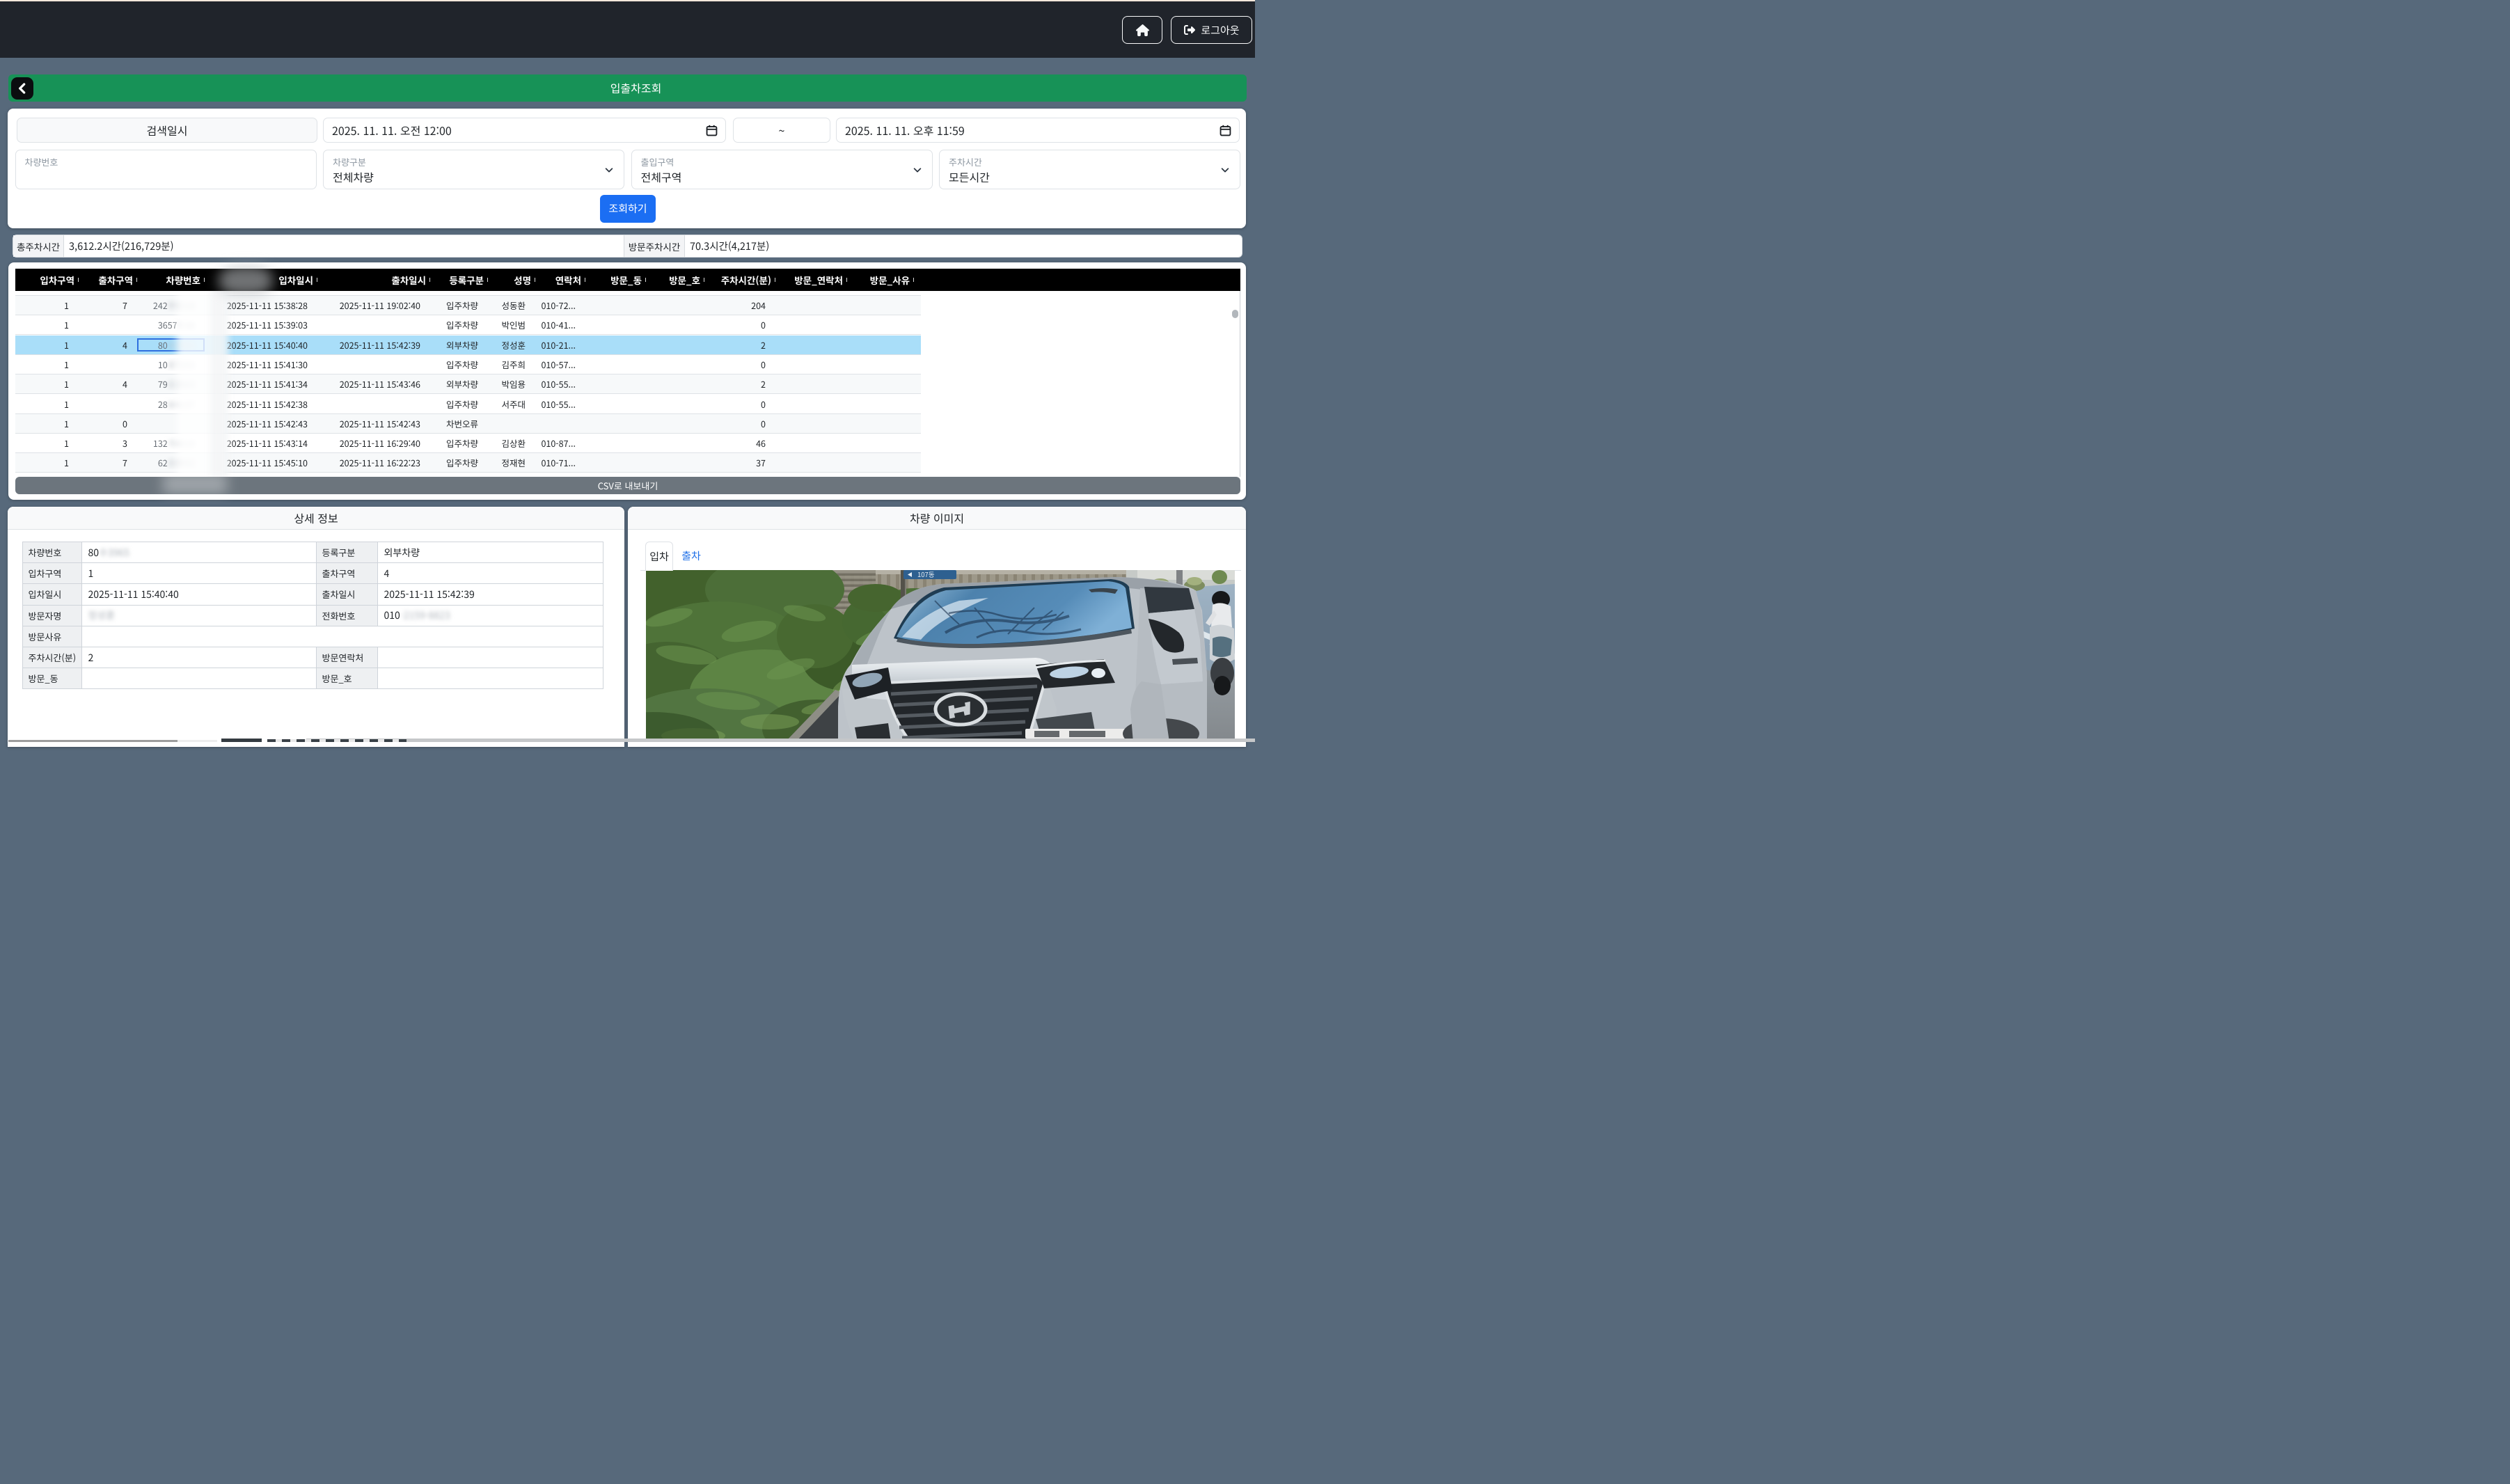 This screenshot has height=1484, width=2510. What do you see at coordinates (926, 574) in the screenshot?
I see `svg-text: 107동` at bounding box center [926, 574].